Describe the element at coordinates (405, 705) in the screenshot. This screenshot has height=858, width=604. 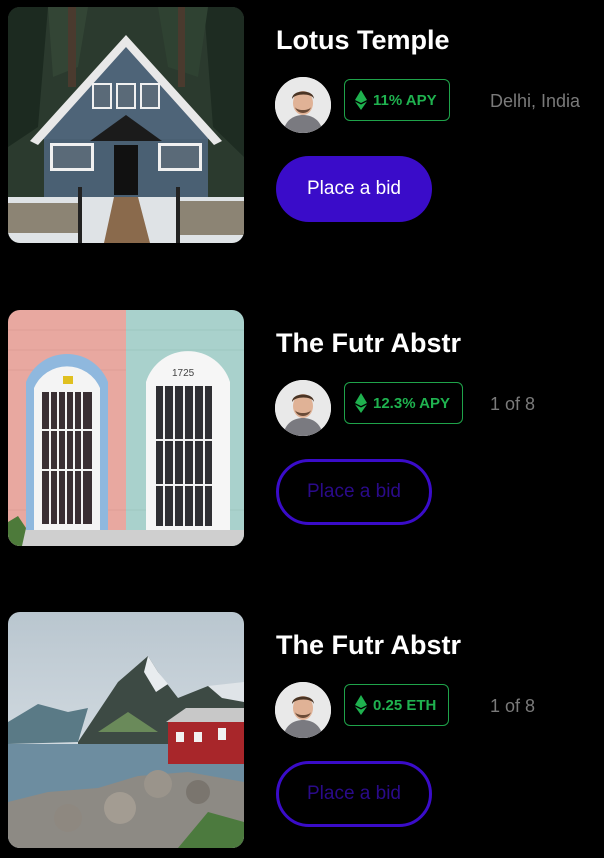
I see `badge-label: 0.25 ETH` at that location.